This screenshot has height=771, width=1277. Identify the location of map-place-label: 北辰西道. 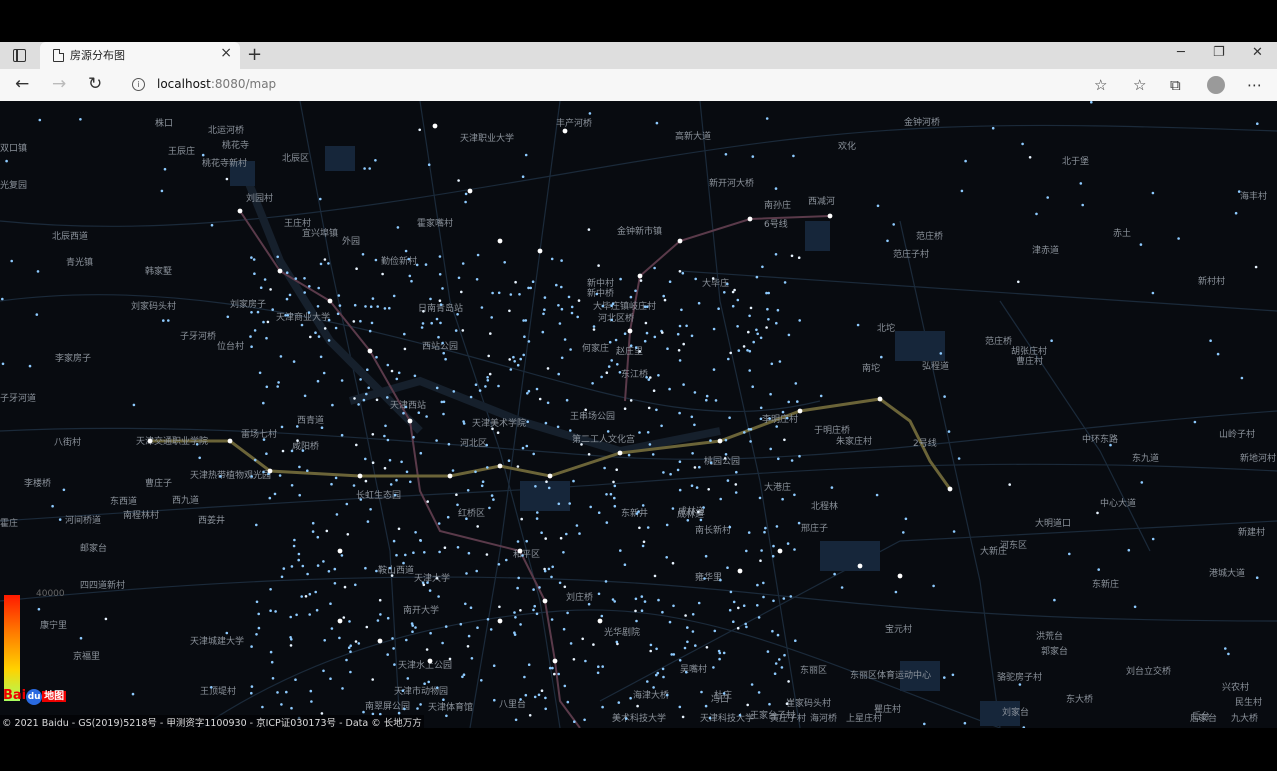
(70, 236).